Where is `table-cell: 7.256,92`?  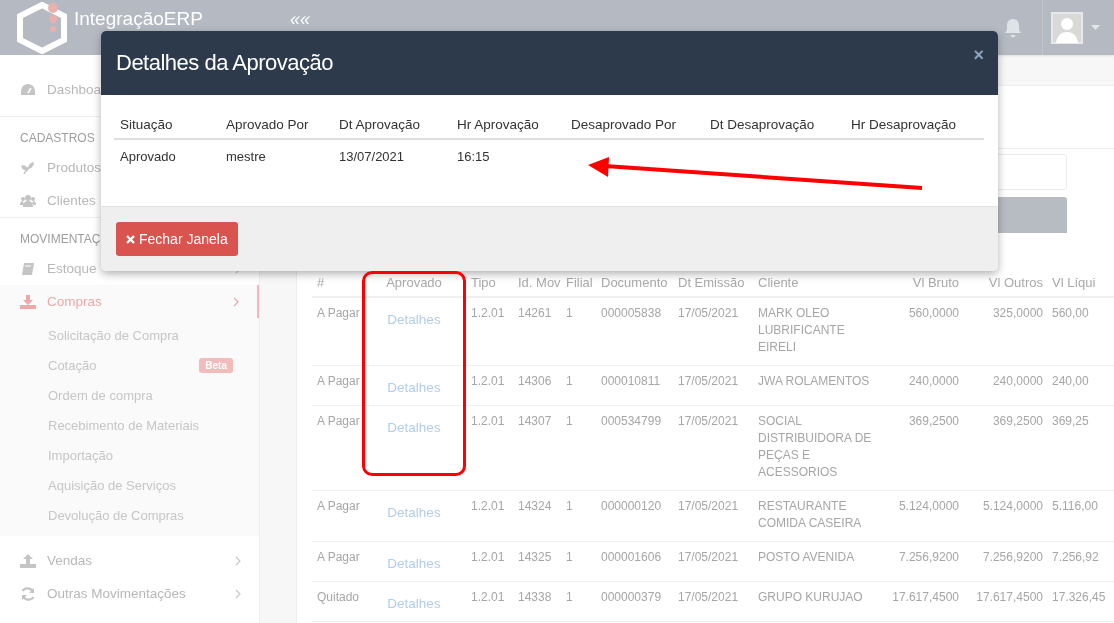 table-cell: 7.256,92 is located at coordinates (1081, 561).